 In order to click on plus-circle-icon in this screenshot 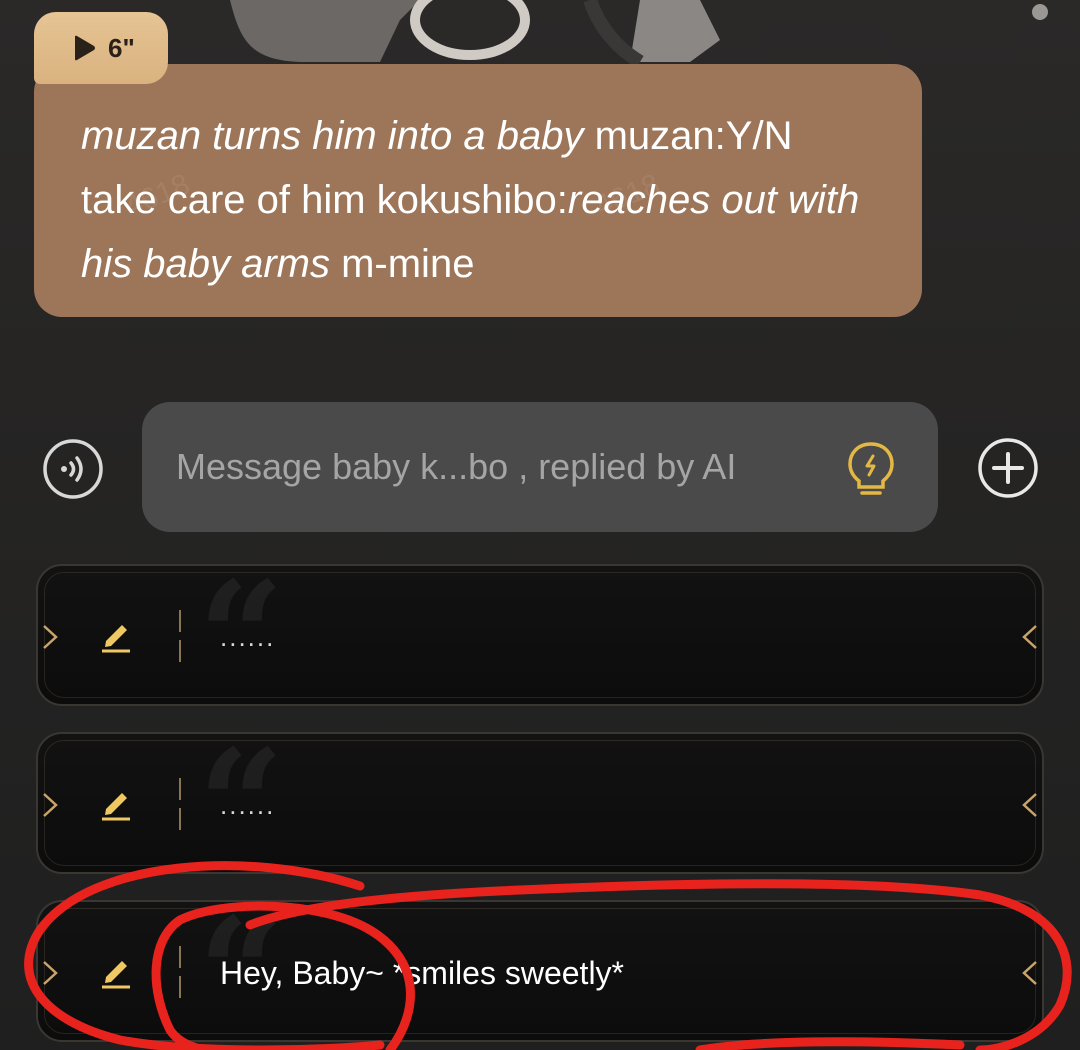, I will do `click(1008, 468)`.